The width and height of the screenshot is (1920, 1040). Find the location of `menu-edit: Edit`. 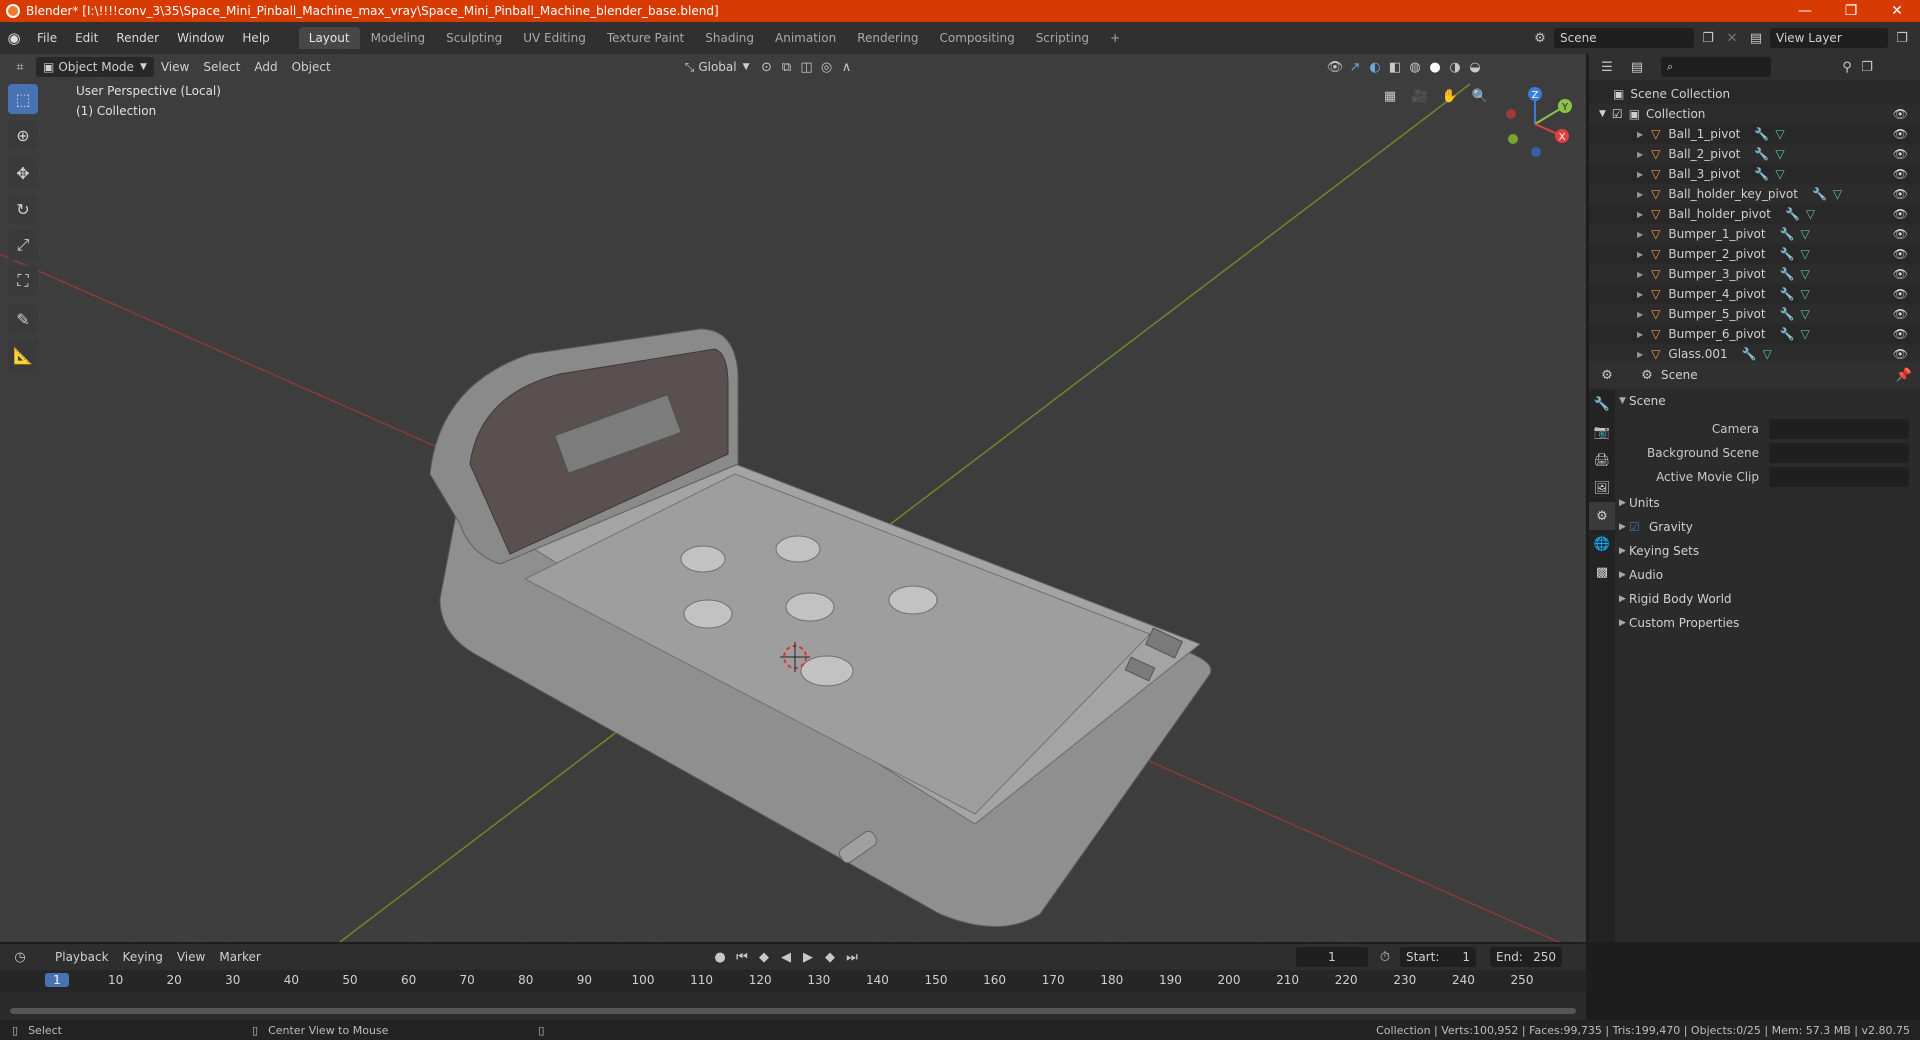

menu-edit: Edit is located at coordinates (86, 38).